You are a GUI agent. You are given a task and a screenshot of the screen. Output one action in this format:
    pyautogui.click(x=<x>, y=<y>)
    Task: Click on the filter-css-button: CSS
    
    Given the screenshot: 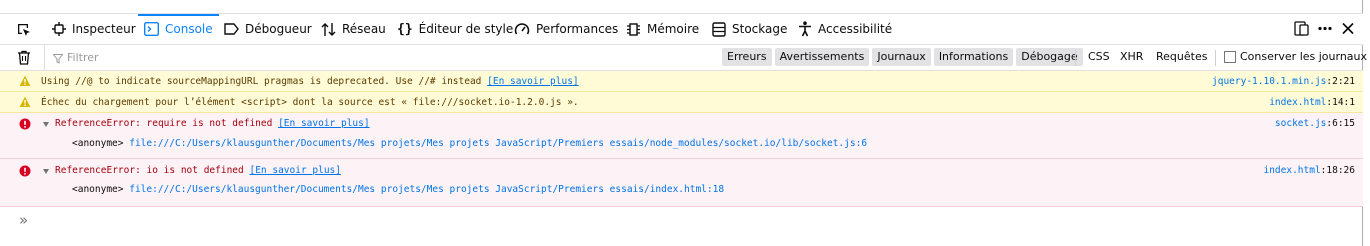 What is the action you would take?
    pyautogui.click(x=1099, y=56)
    